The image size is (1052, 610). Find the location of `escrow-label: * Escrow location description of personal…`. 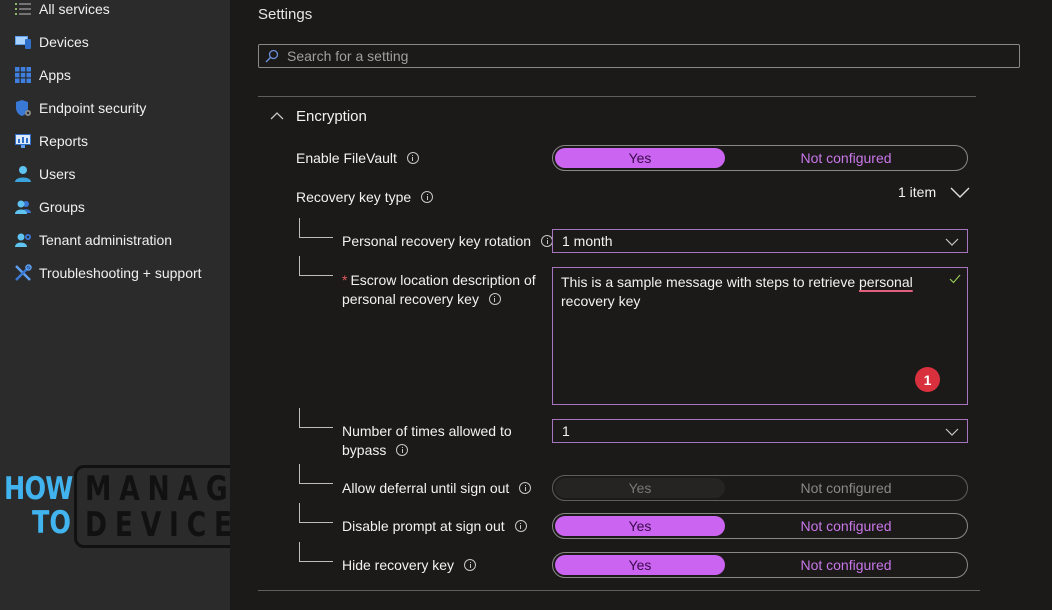

escrow-label: * Escrow location description of personal… is located at coordinates (442, 290).